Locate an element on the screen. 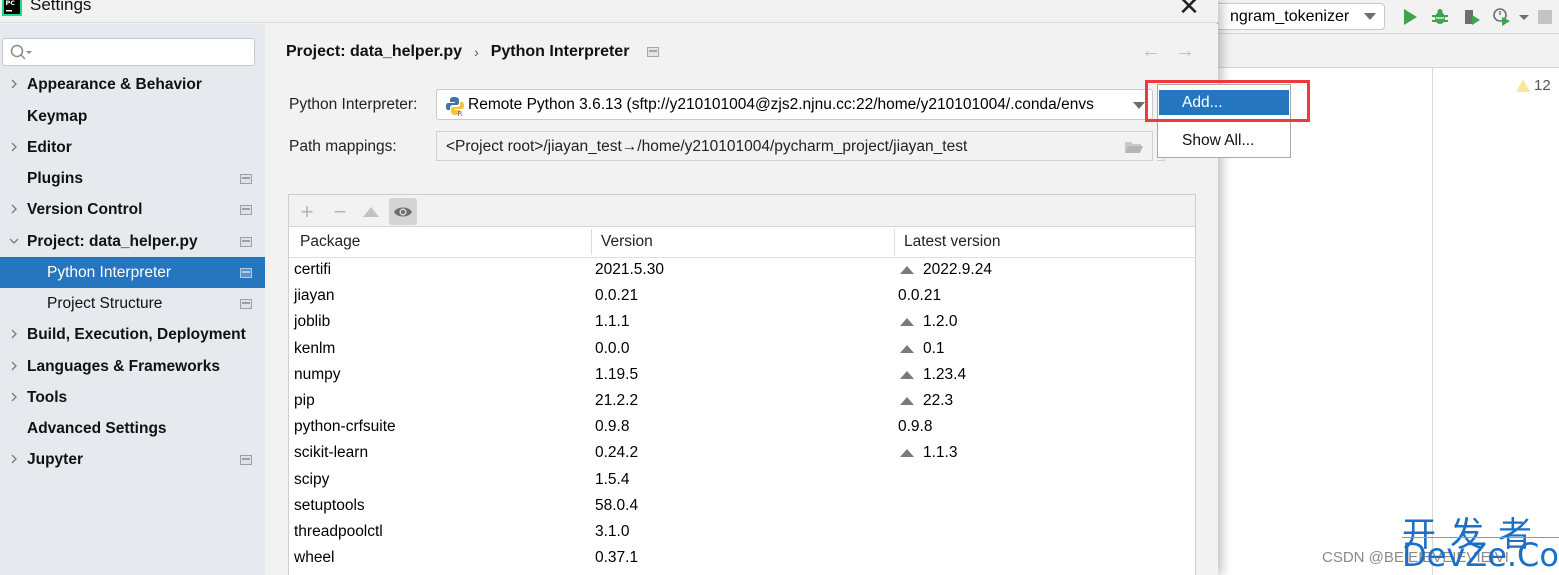 The width and height of the screenshot is (1559, 575). sidebar-item: Languages & Frameworks is located at coordinates (132, 366).